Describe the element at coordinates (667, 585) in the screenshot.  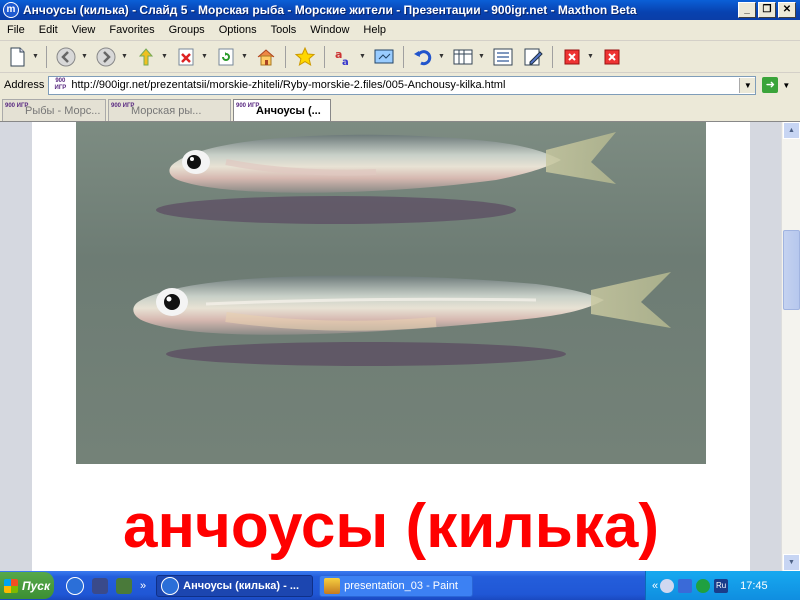
I see `volume-icon` at that location.